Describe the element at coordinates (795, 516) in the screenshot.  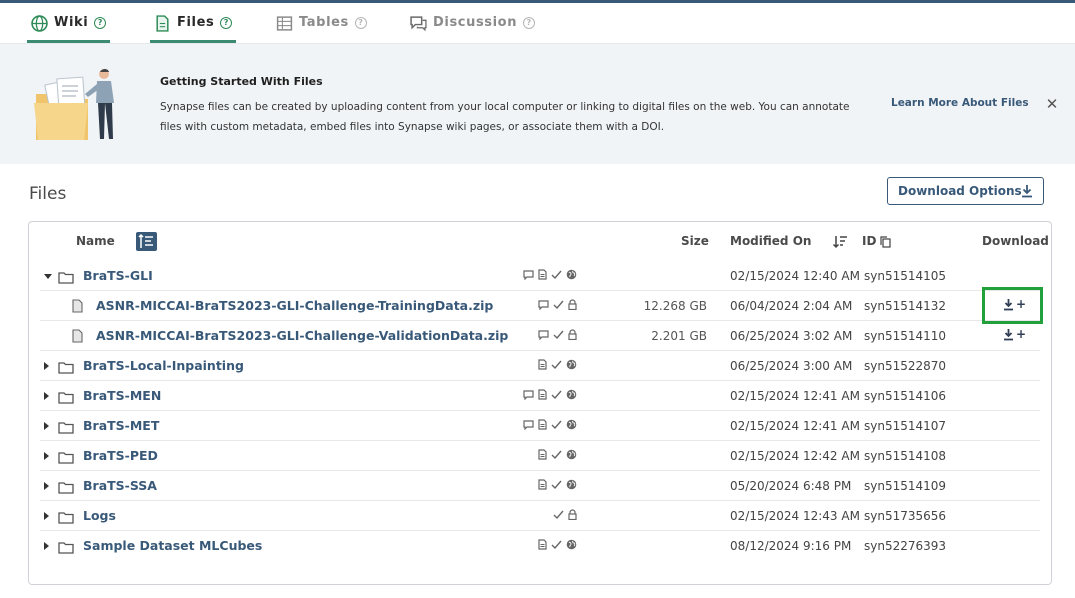
I see `modified-date: 02/15/2024 12:43 AM` at that location.